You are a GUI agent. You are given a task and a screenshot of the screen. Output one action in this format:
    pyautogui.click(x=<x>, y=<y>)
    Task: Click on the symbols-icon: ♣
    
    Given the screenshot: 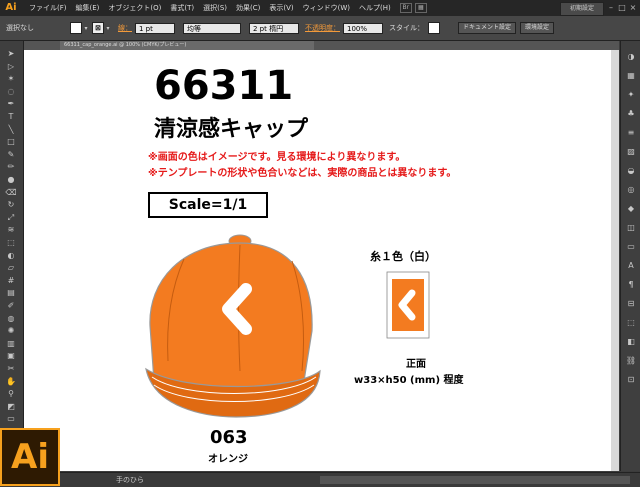 What is the action you would take?
    pyautogui.click(x=631, y=114)
    